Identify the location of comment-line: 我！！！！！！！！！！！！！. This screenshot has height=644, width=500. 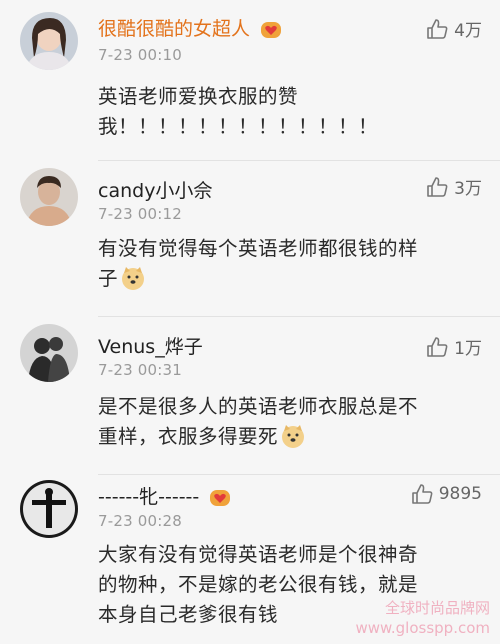
(238, 126).